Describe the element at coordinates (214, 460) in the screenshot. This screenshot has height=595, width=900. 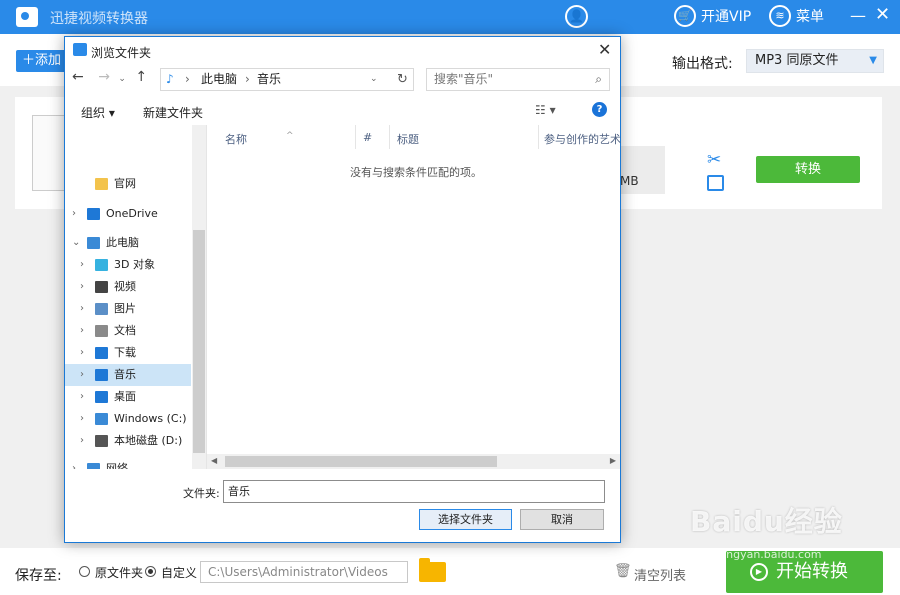
I see `scroll-left-icon: ◀` at that location.